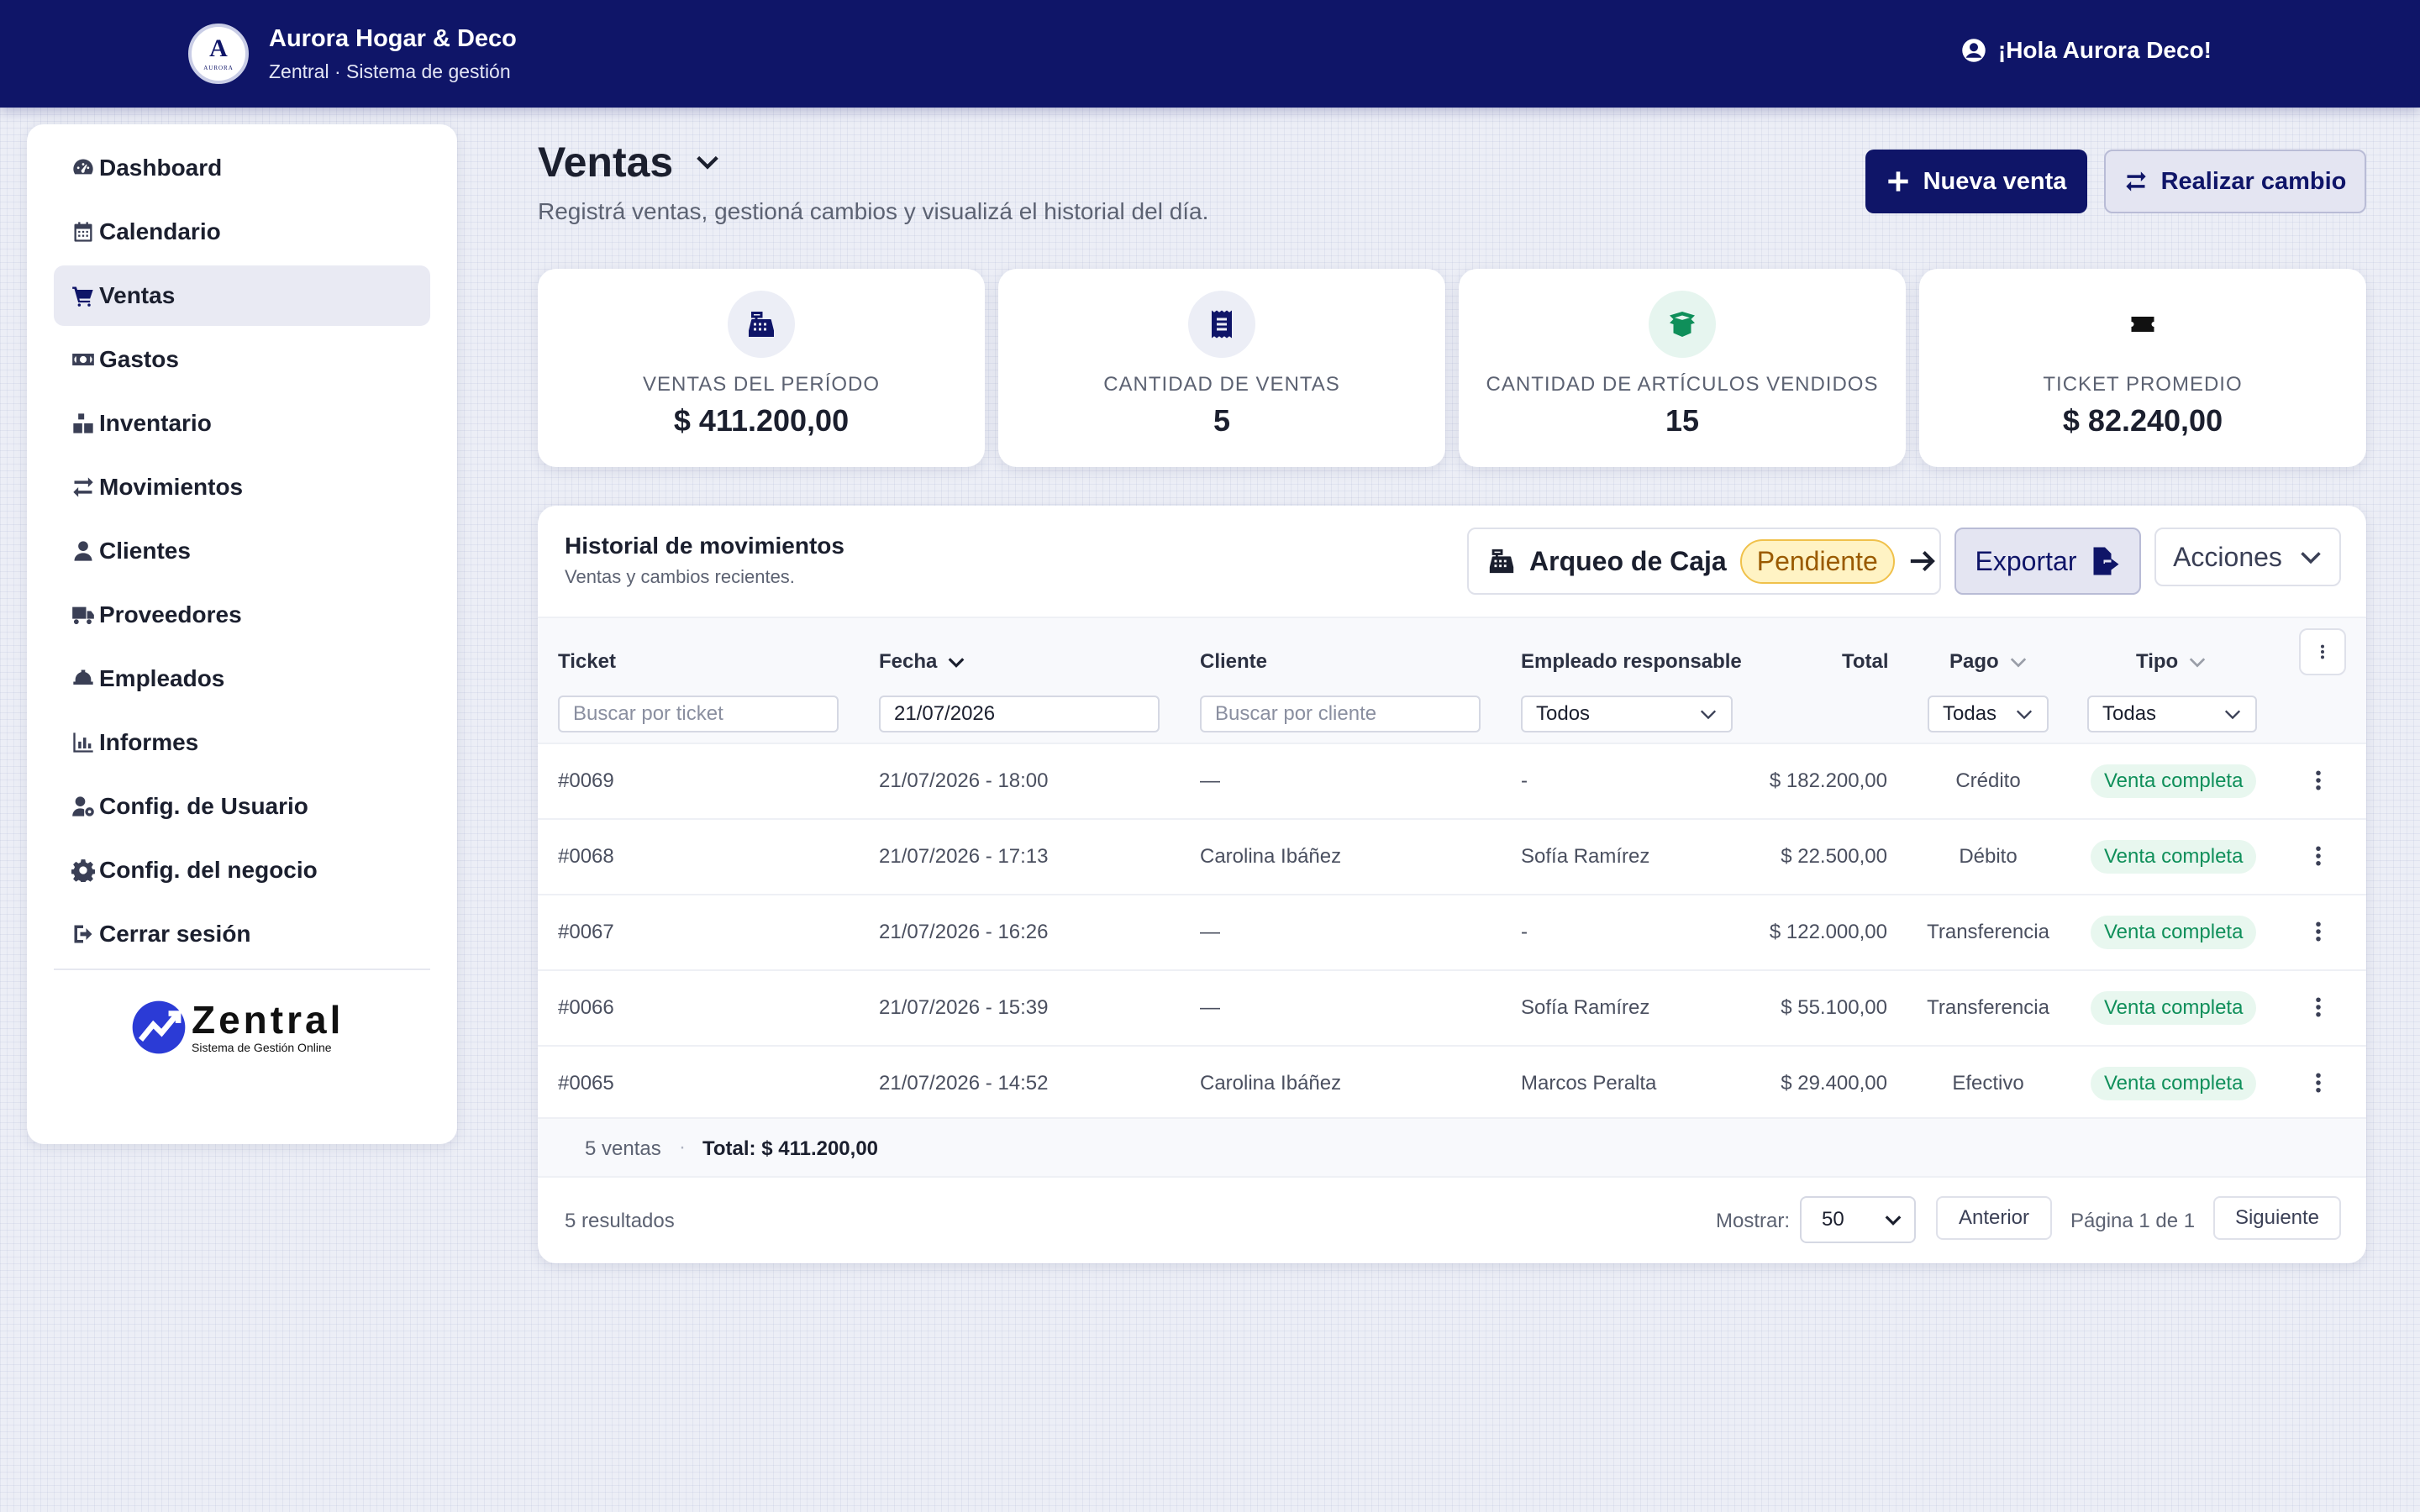 This screenshot has height=1512, width=2420. What do you see at coordinates (1898, 181) in the screenshot?
I see `plus-icon` at bounding box center [1898, 181].